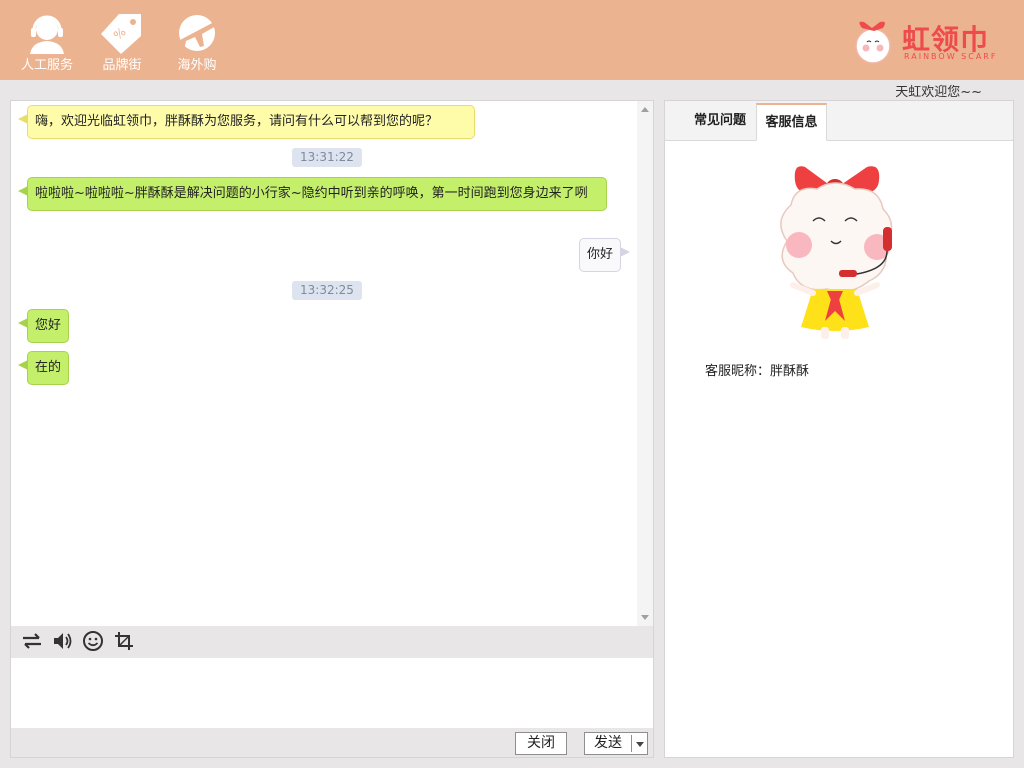 This screenshot has width=1024, height=768. I want to click on message-input, so click(332, 693).